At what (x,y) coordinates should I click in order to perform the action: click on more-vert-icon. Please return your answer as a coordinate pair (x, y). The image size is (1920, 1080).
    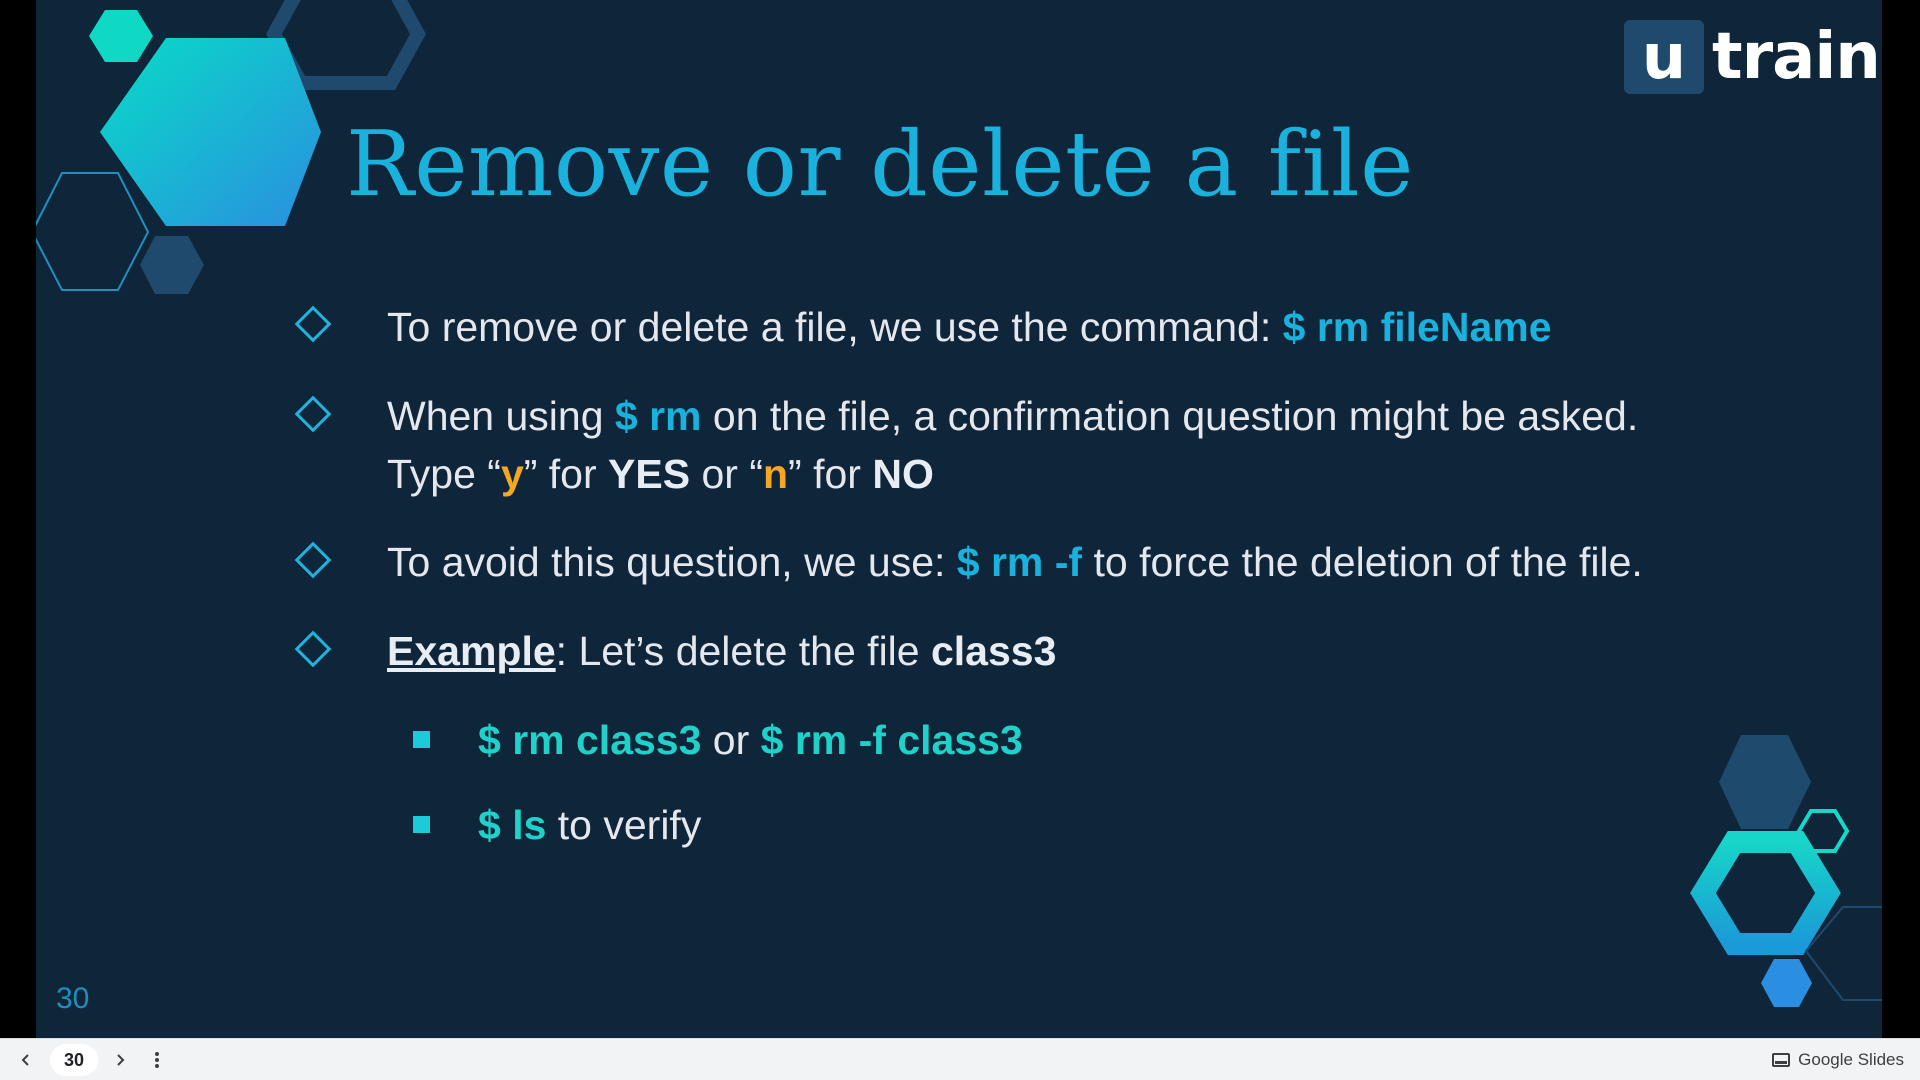
    Looking at the image, I should click on (157, 1060).